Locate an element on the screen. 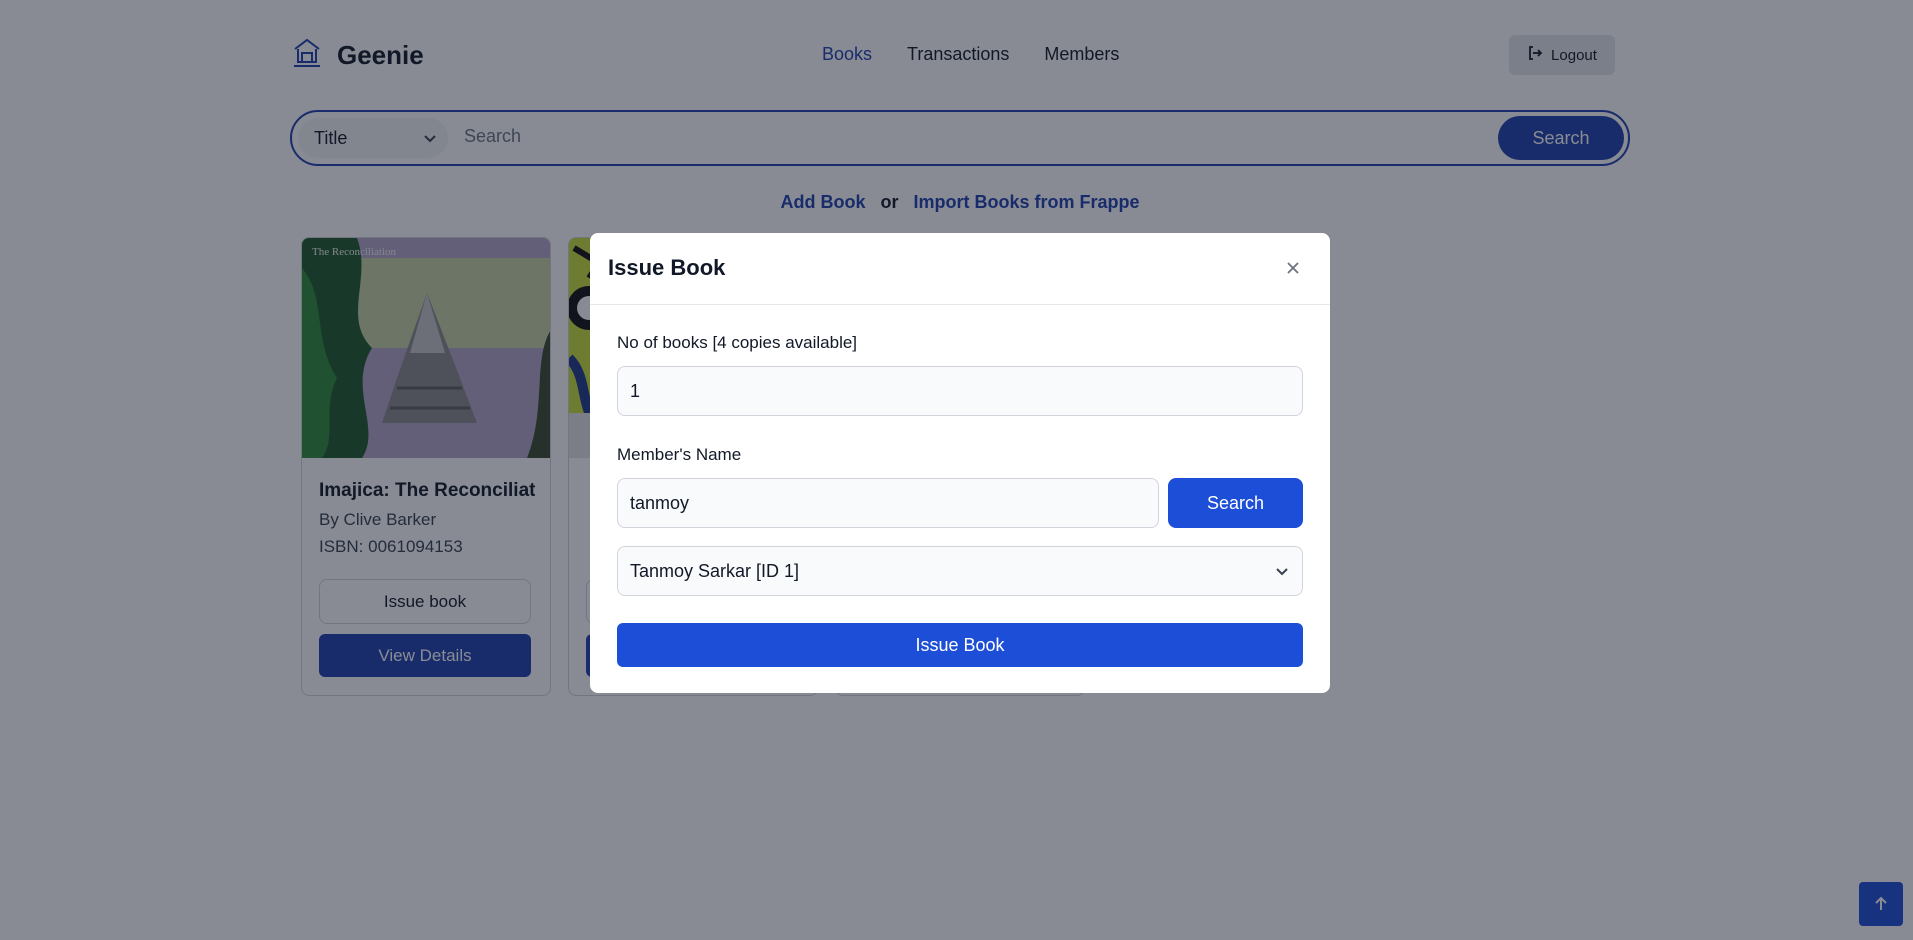 This screenshot has height=940, width=1913. close-button is located at coordinates (1293, 268).